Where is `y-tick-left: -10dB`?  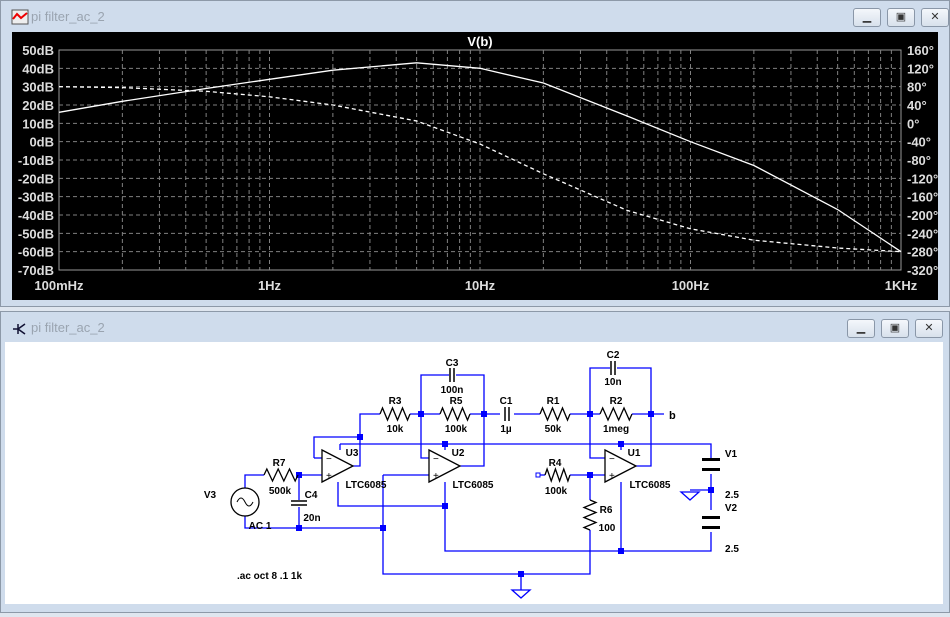
y-tick-left: -10dB is located at coordinates (36, 160).